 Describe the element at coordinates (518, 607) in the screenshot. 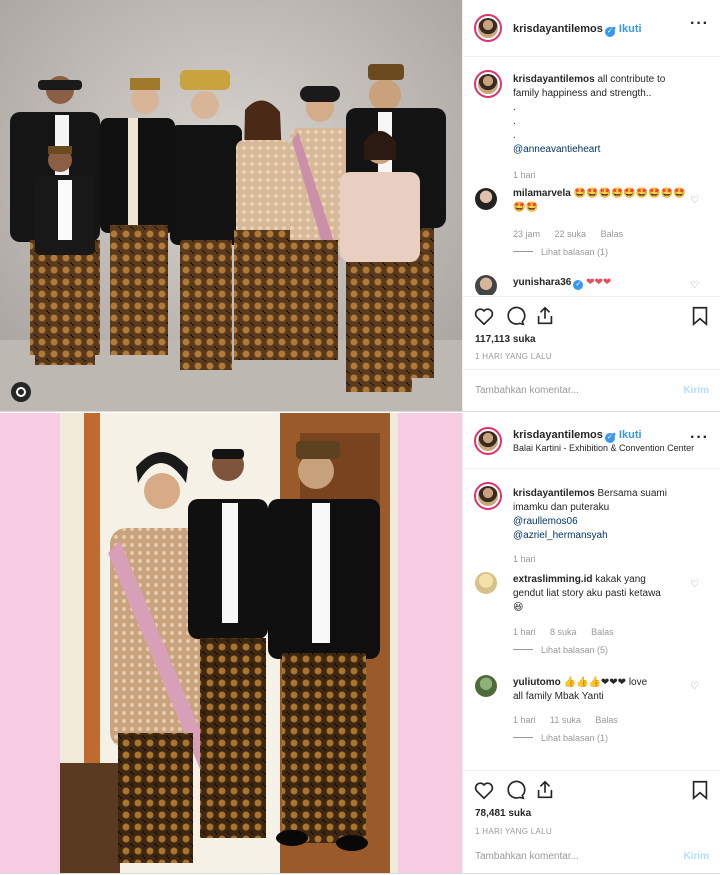

I see `comment-emoji: 😆` at that location.